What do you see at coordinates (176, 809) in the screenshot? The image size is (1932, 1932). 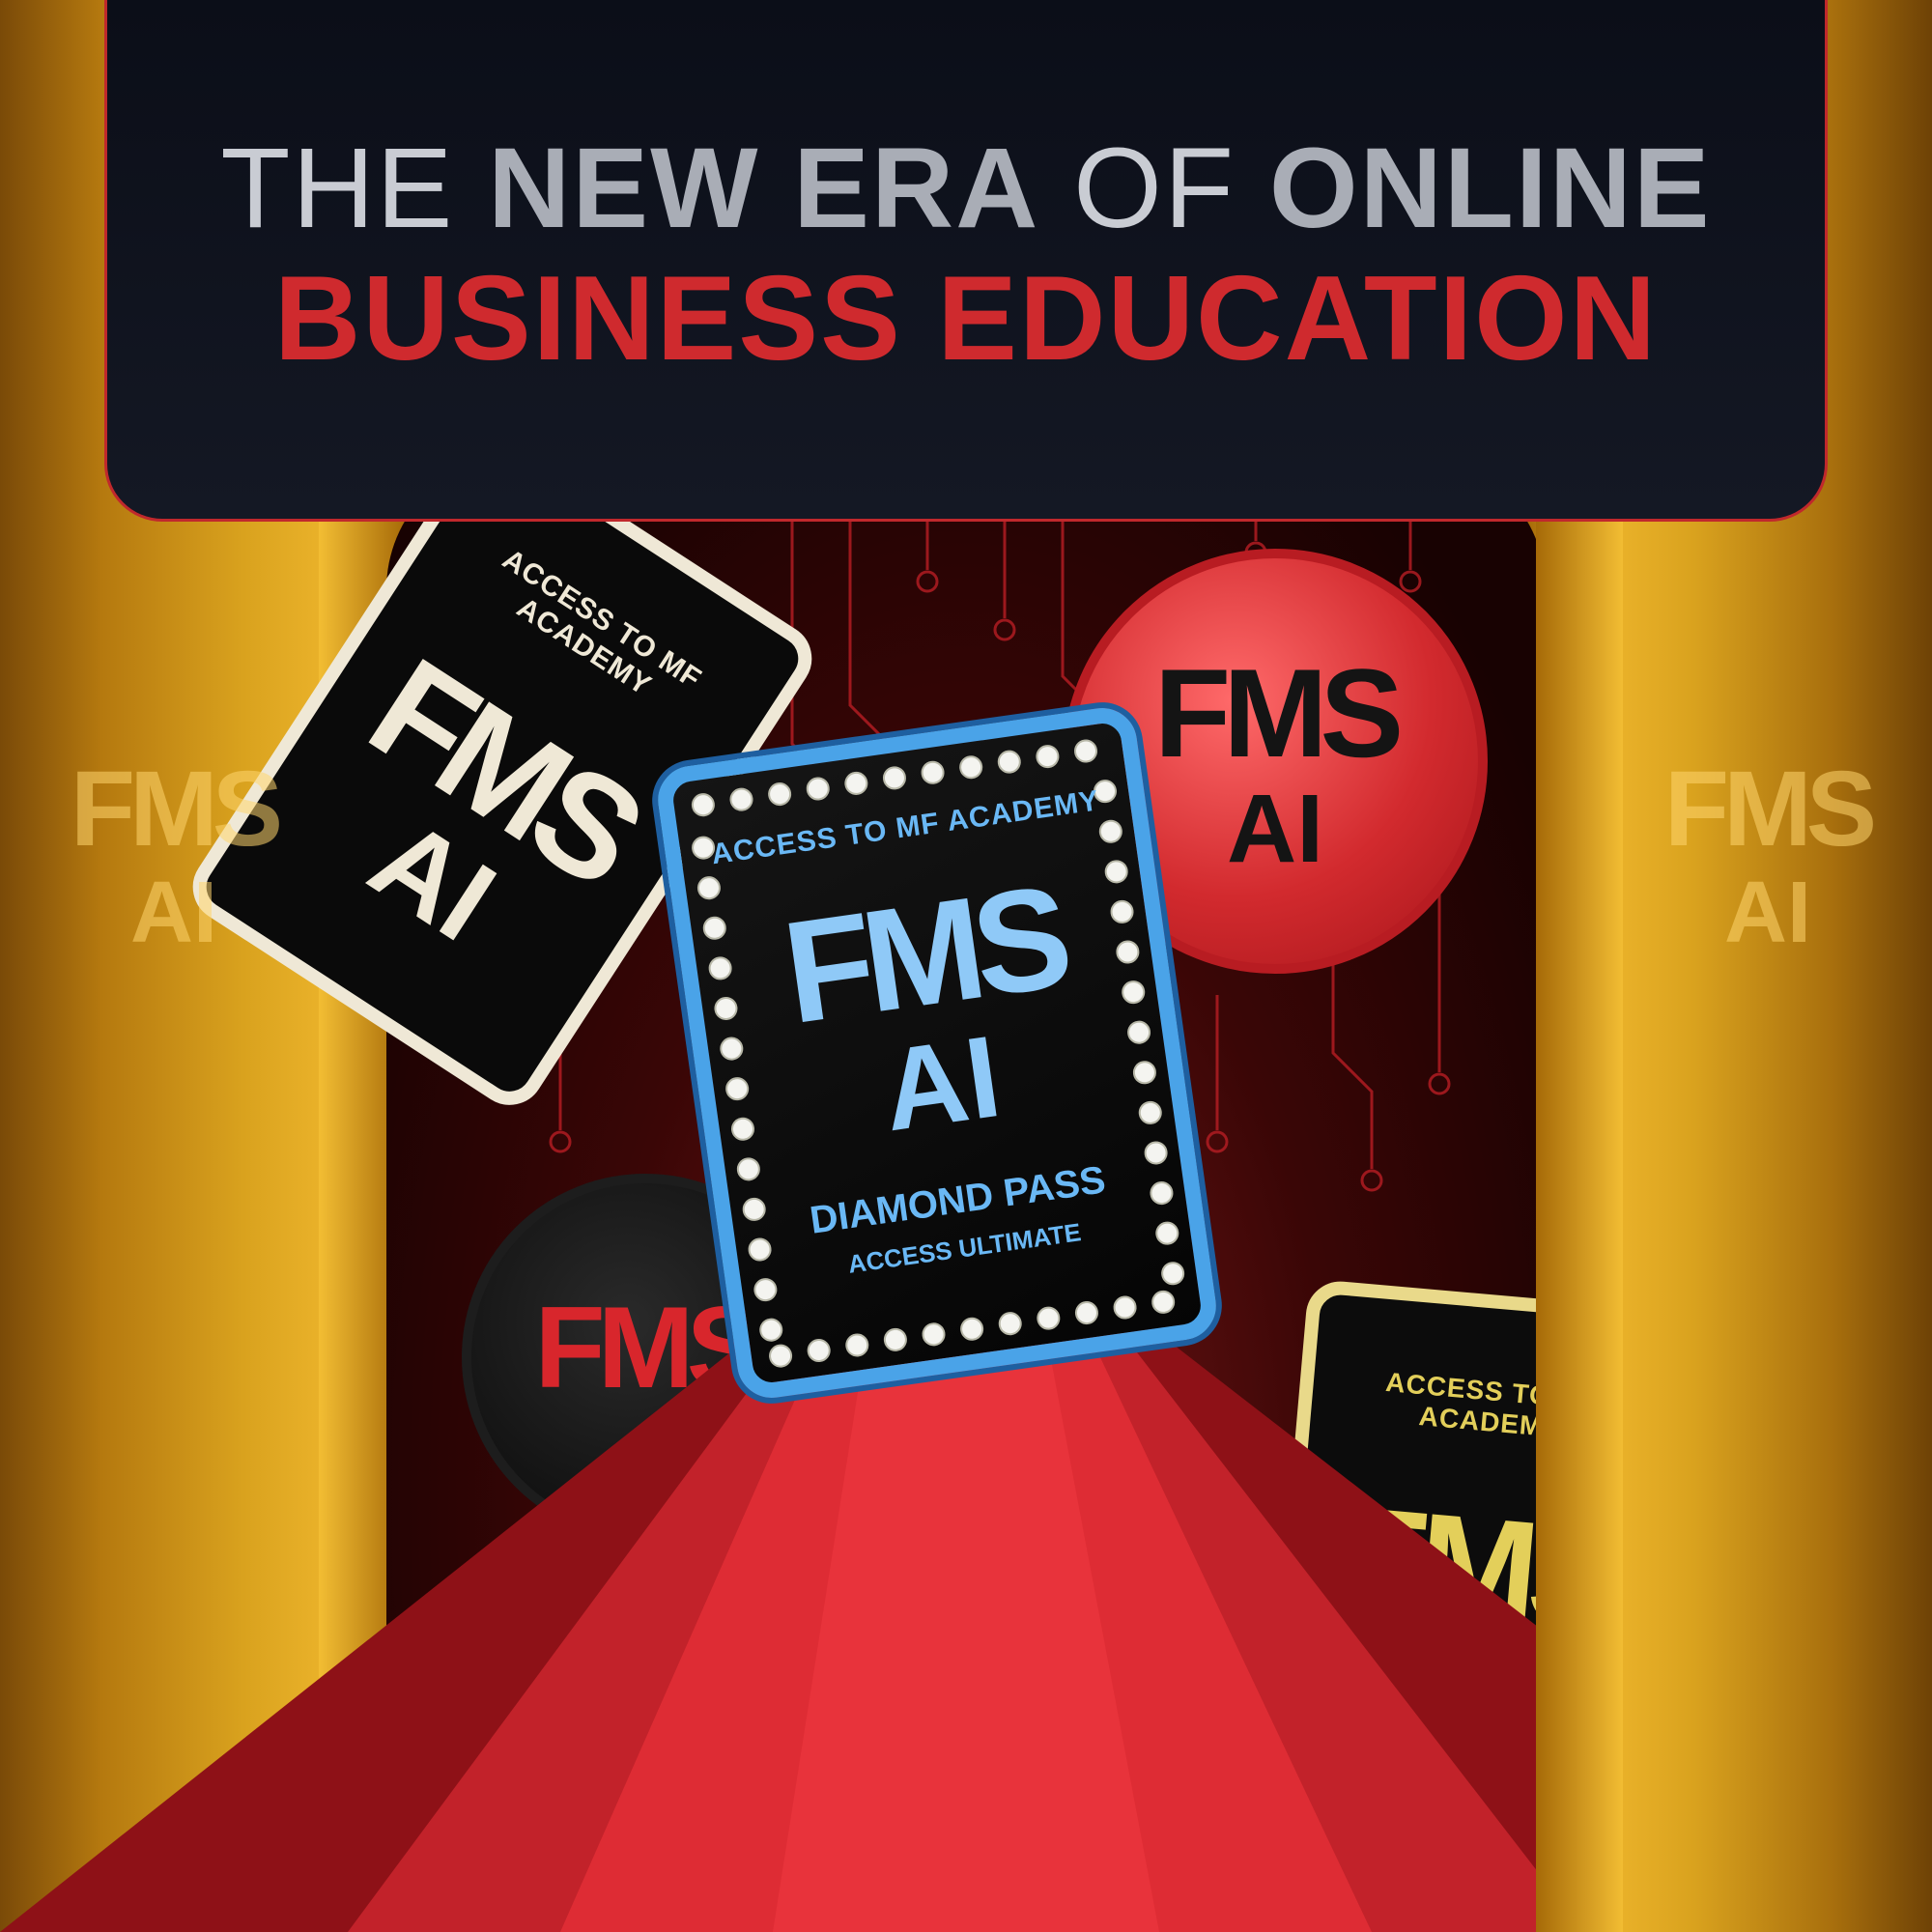 I see `left-watermark-logo: FMS` at bounding box center [176, 809].